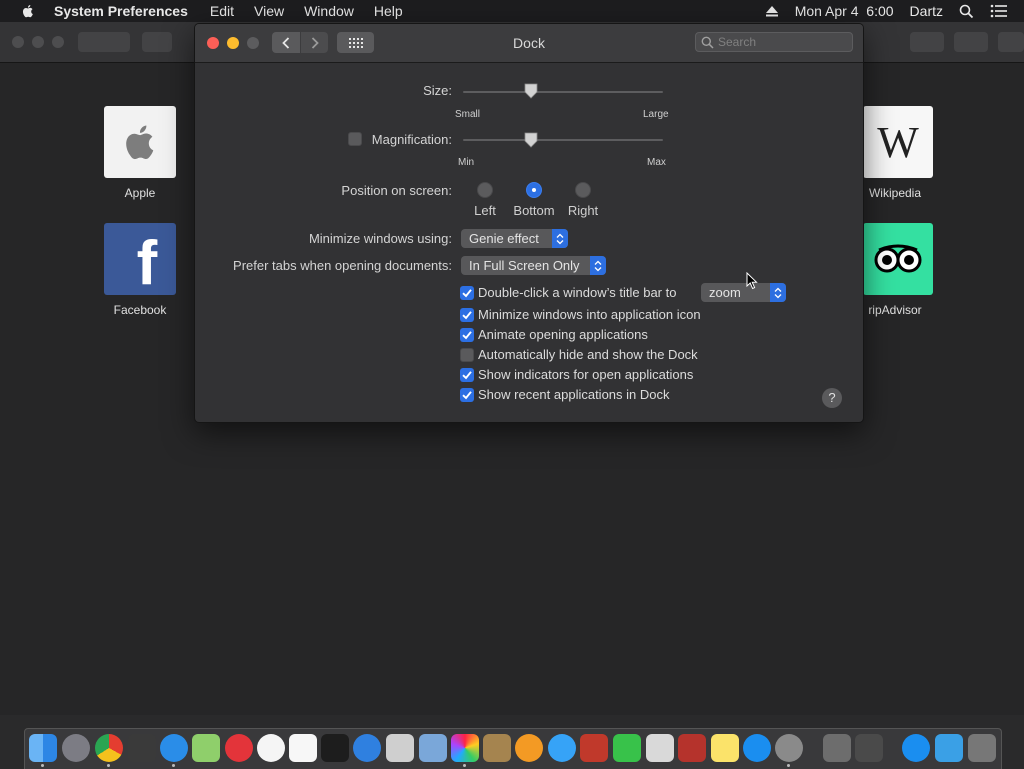  Describe the element at coordinates (335, 748) in the screenshot. I see `stocks-icon` at that location.